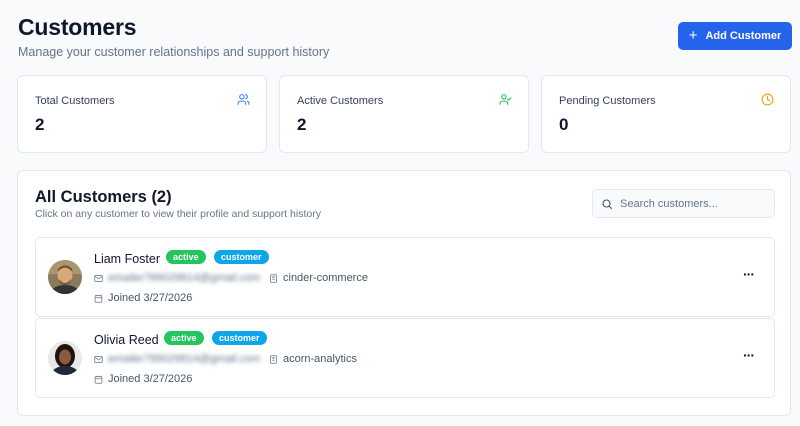  I want to click on customer-name: Liam Foster, so click(127, 259).